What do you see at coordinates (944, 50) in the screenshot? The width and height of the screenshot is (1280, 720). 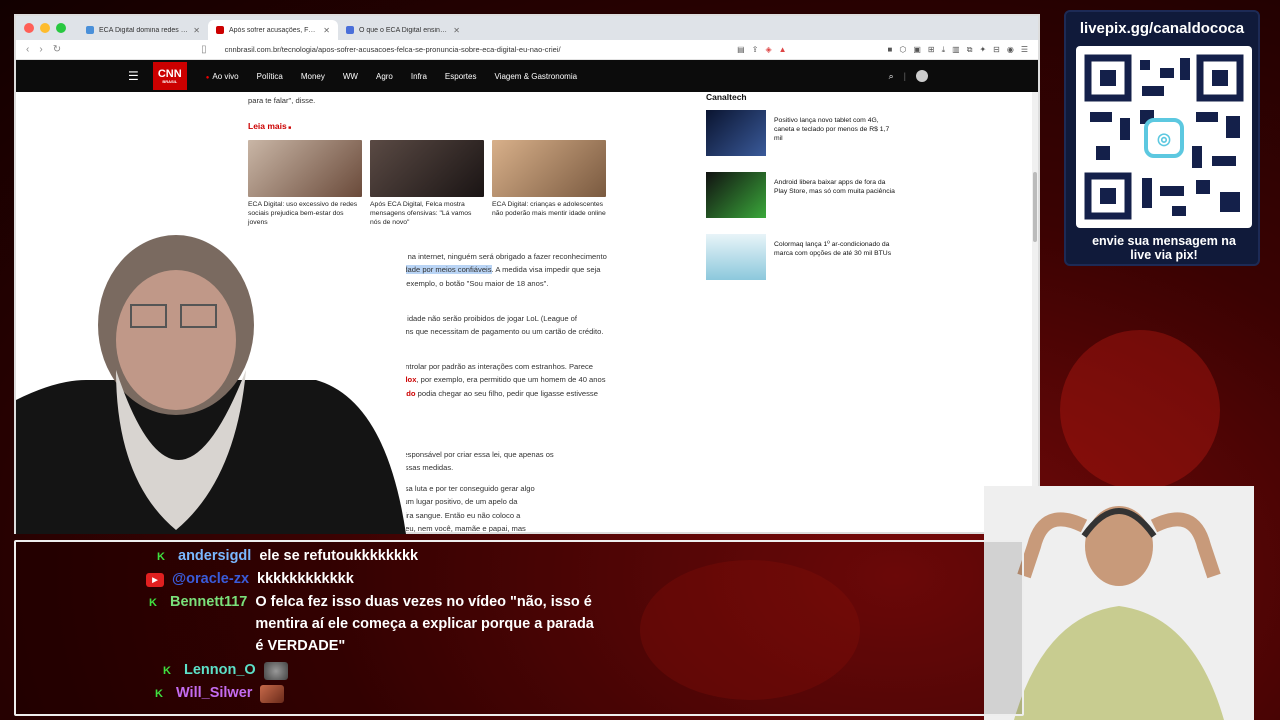 I see `download-icon: ⤓` at bounding box center [944, 50].